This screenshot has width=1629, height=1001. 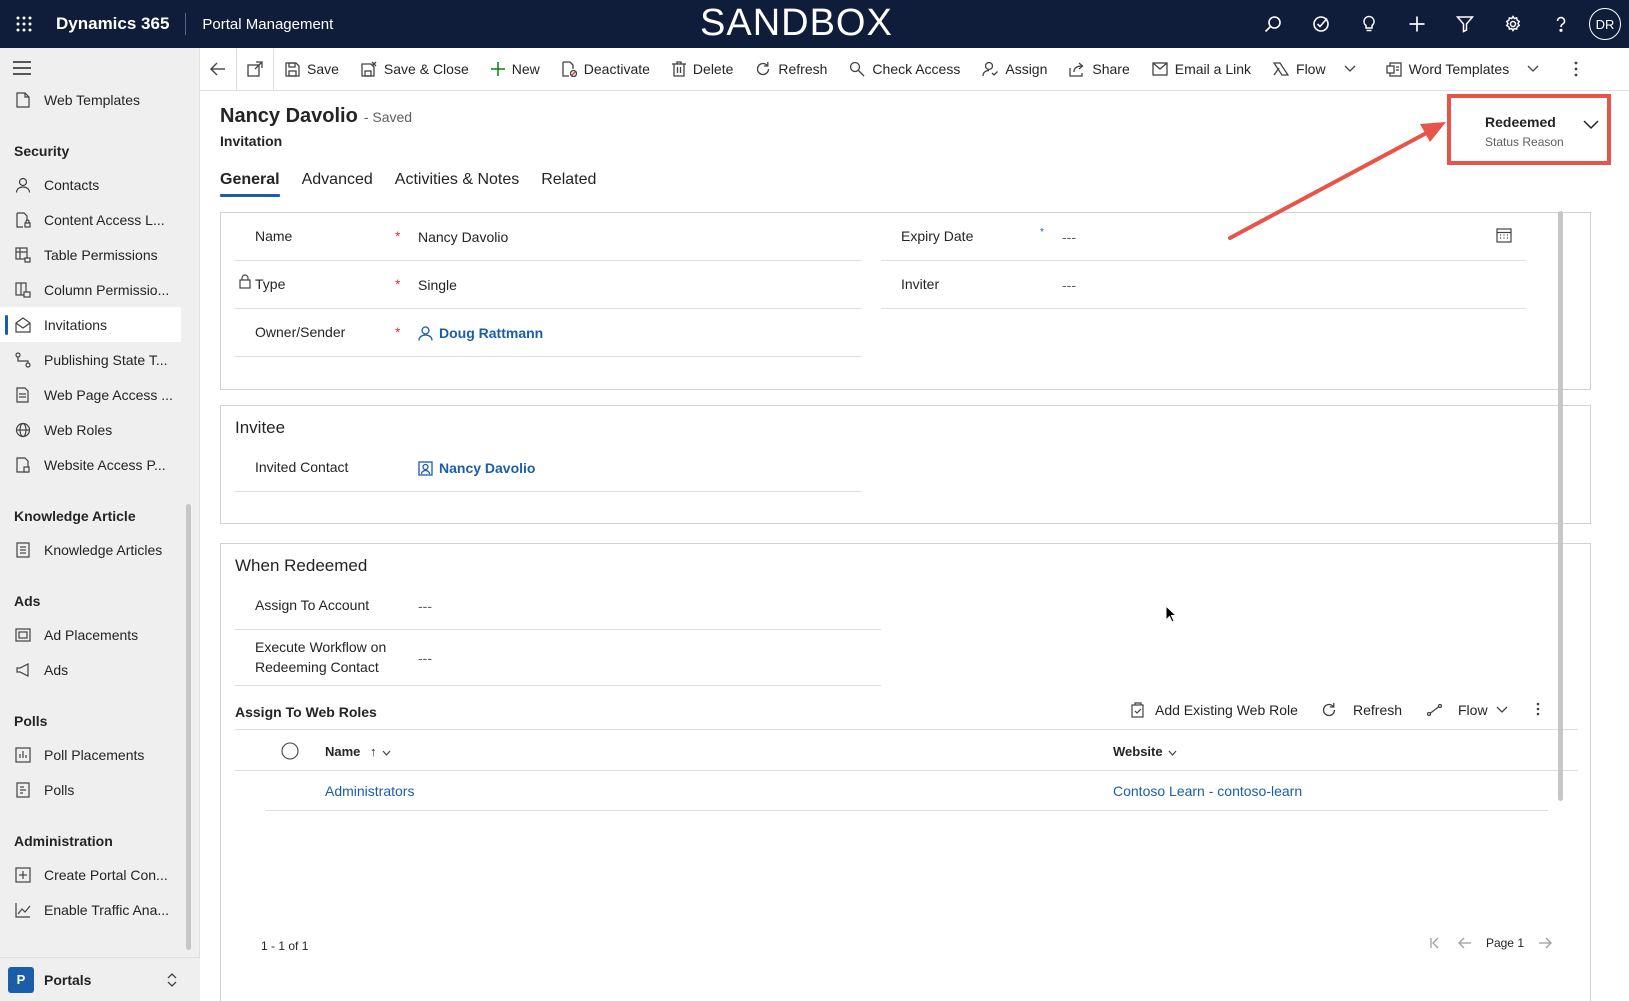 What do you see at coordinates (99, 549) in the screenshot?
I see `sidebar-item-knowledge-articles: Knowledge Articles` at bounding box center [99, 549].